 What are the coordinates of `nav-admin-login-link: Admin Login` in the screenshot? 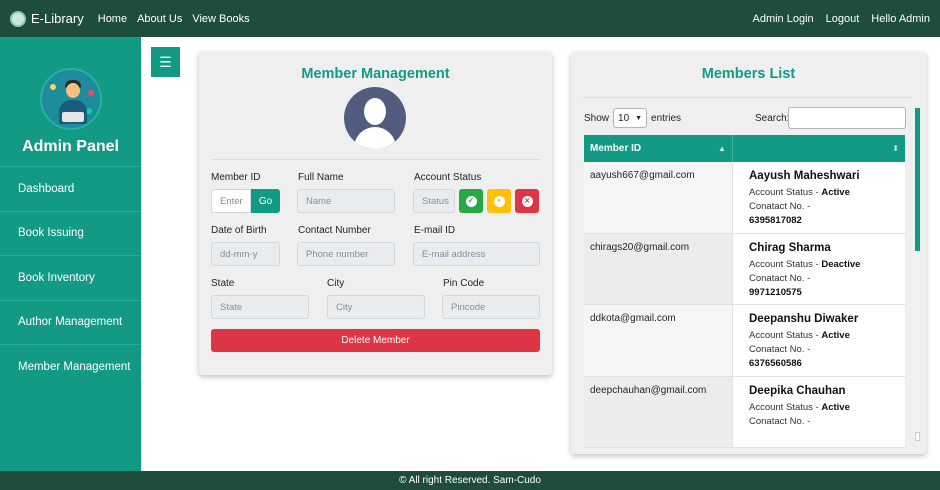 It's located at (782, 19).